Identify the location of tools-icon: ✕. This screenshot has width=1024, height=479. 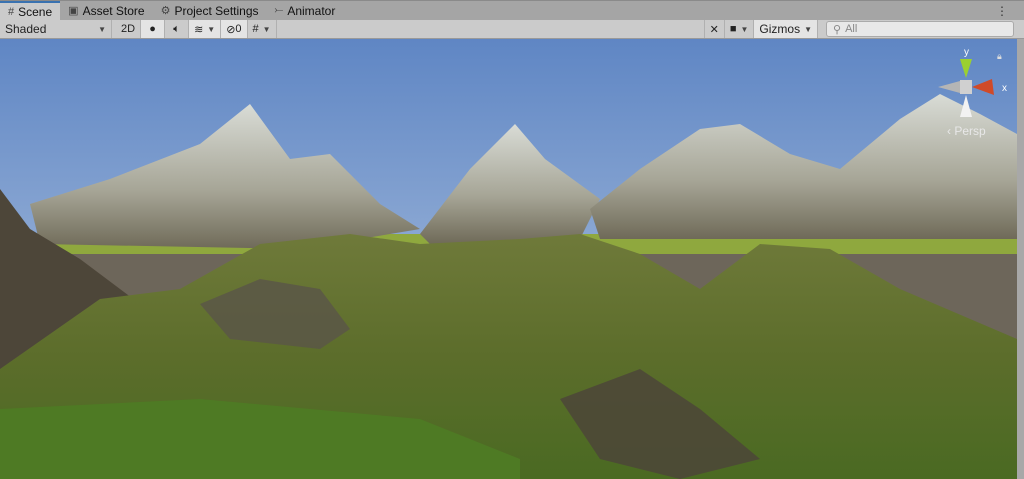
(714, 29).